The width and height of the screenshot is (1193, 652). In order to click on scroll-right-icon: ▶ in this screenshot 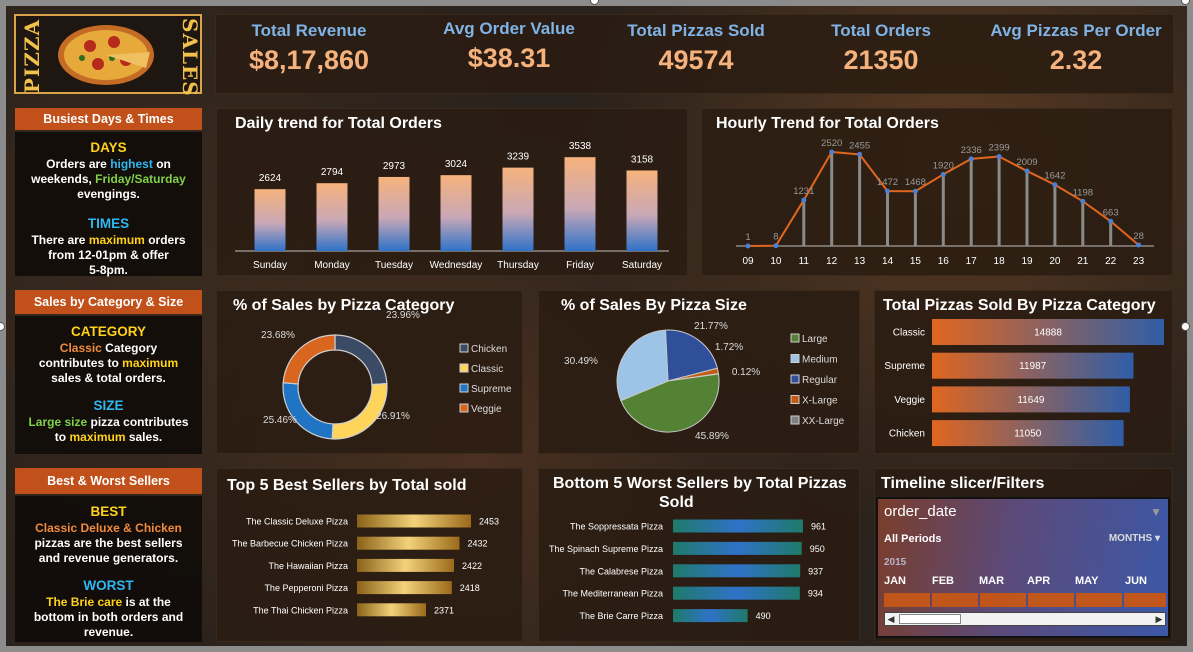, I will do `click(1159, 619)`.